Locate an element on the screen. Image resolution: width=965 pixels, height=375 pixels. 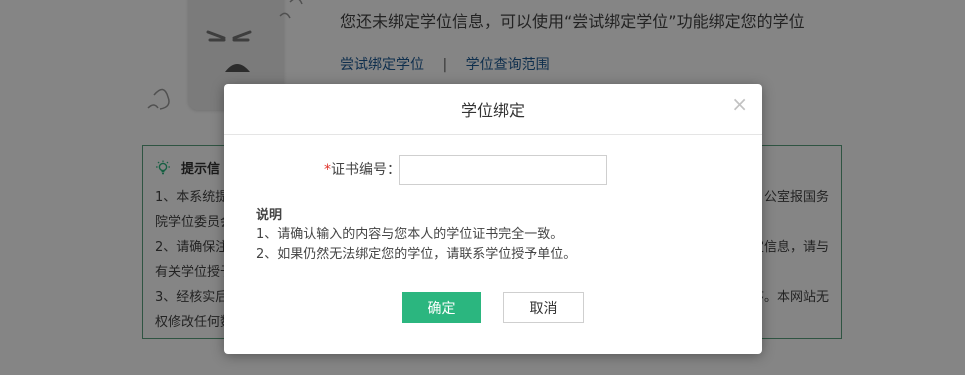
dialog-title: 学位绑定 is located at coordinates (492, 110).